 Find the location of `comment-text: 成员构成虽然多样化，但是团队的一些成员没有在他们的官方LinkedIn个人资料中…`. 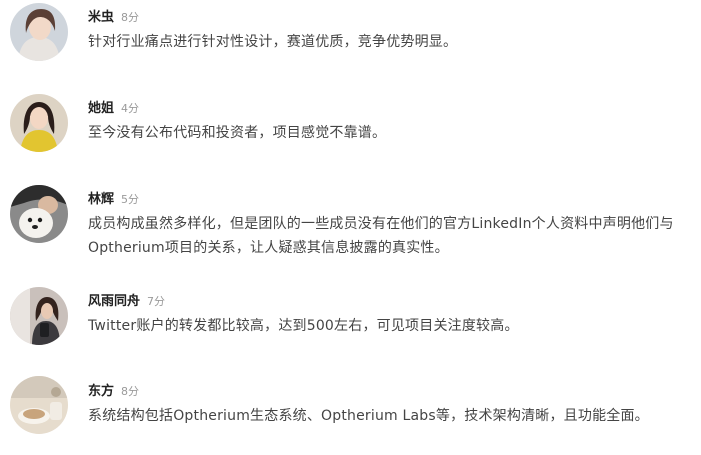

comment-text: 成员构成虽然多样化，但是团队的一些成员没有在他们的官方LinkedIn个人资料中… is located at coordinates (381, 236).